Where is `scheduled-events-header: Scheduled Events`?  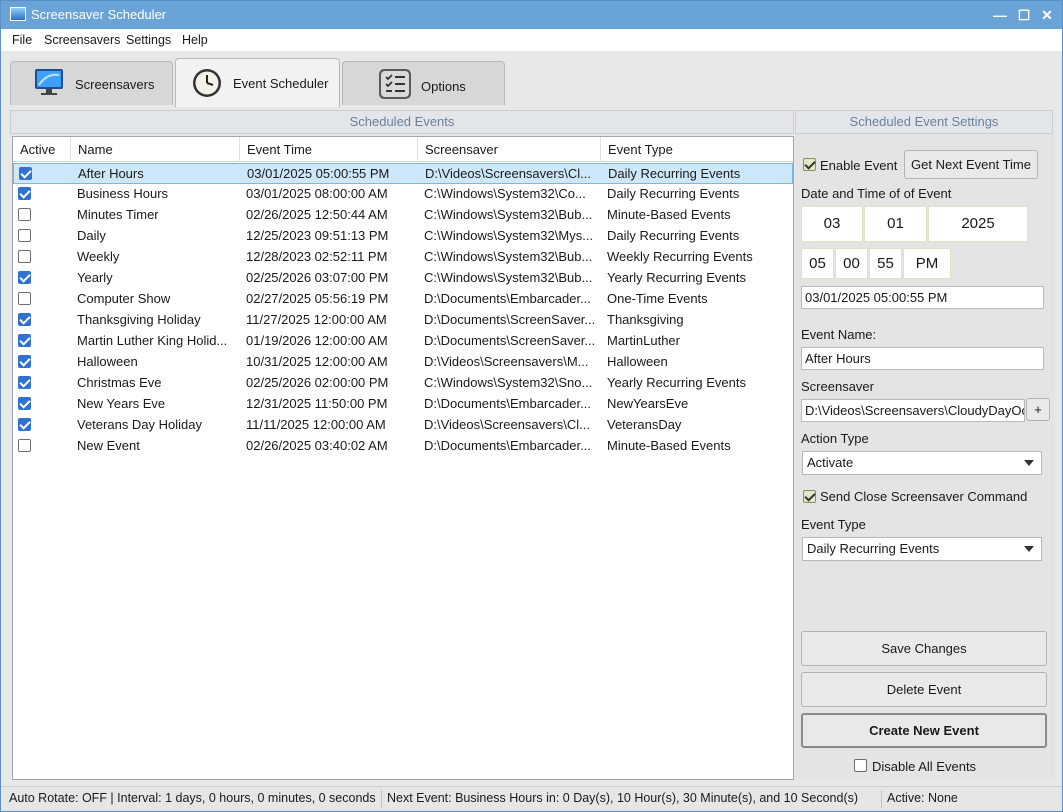 scheduled-events-header: Scheduled Events is located at coordinates (402, 122).